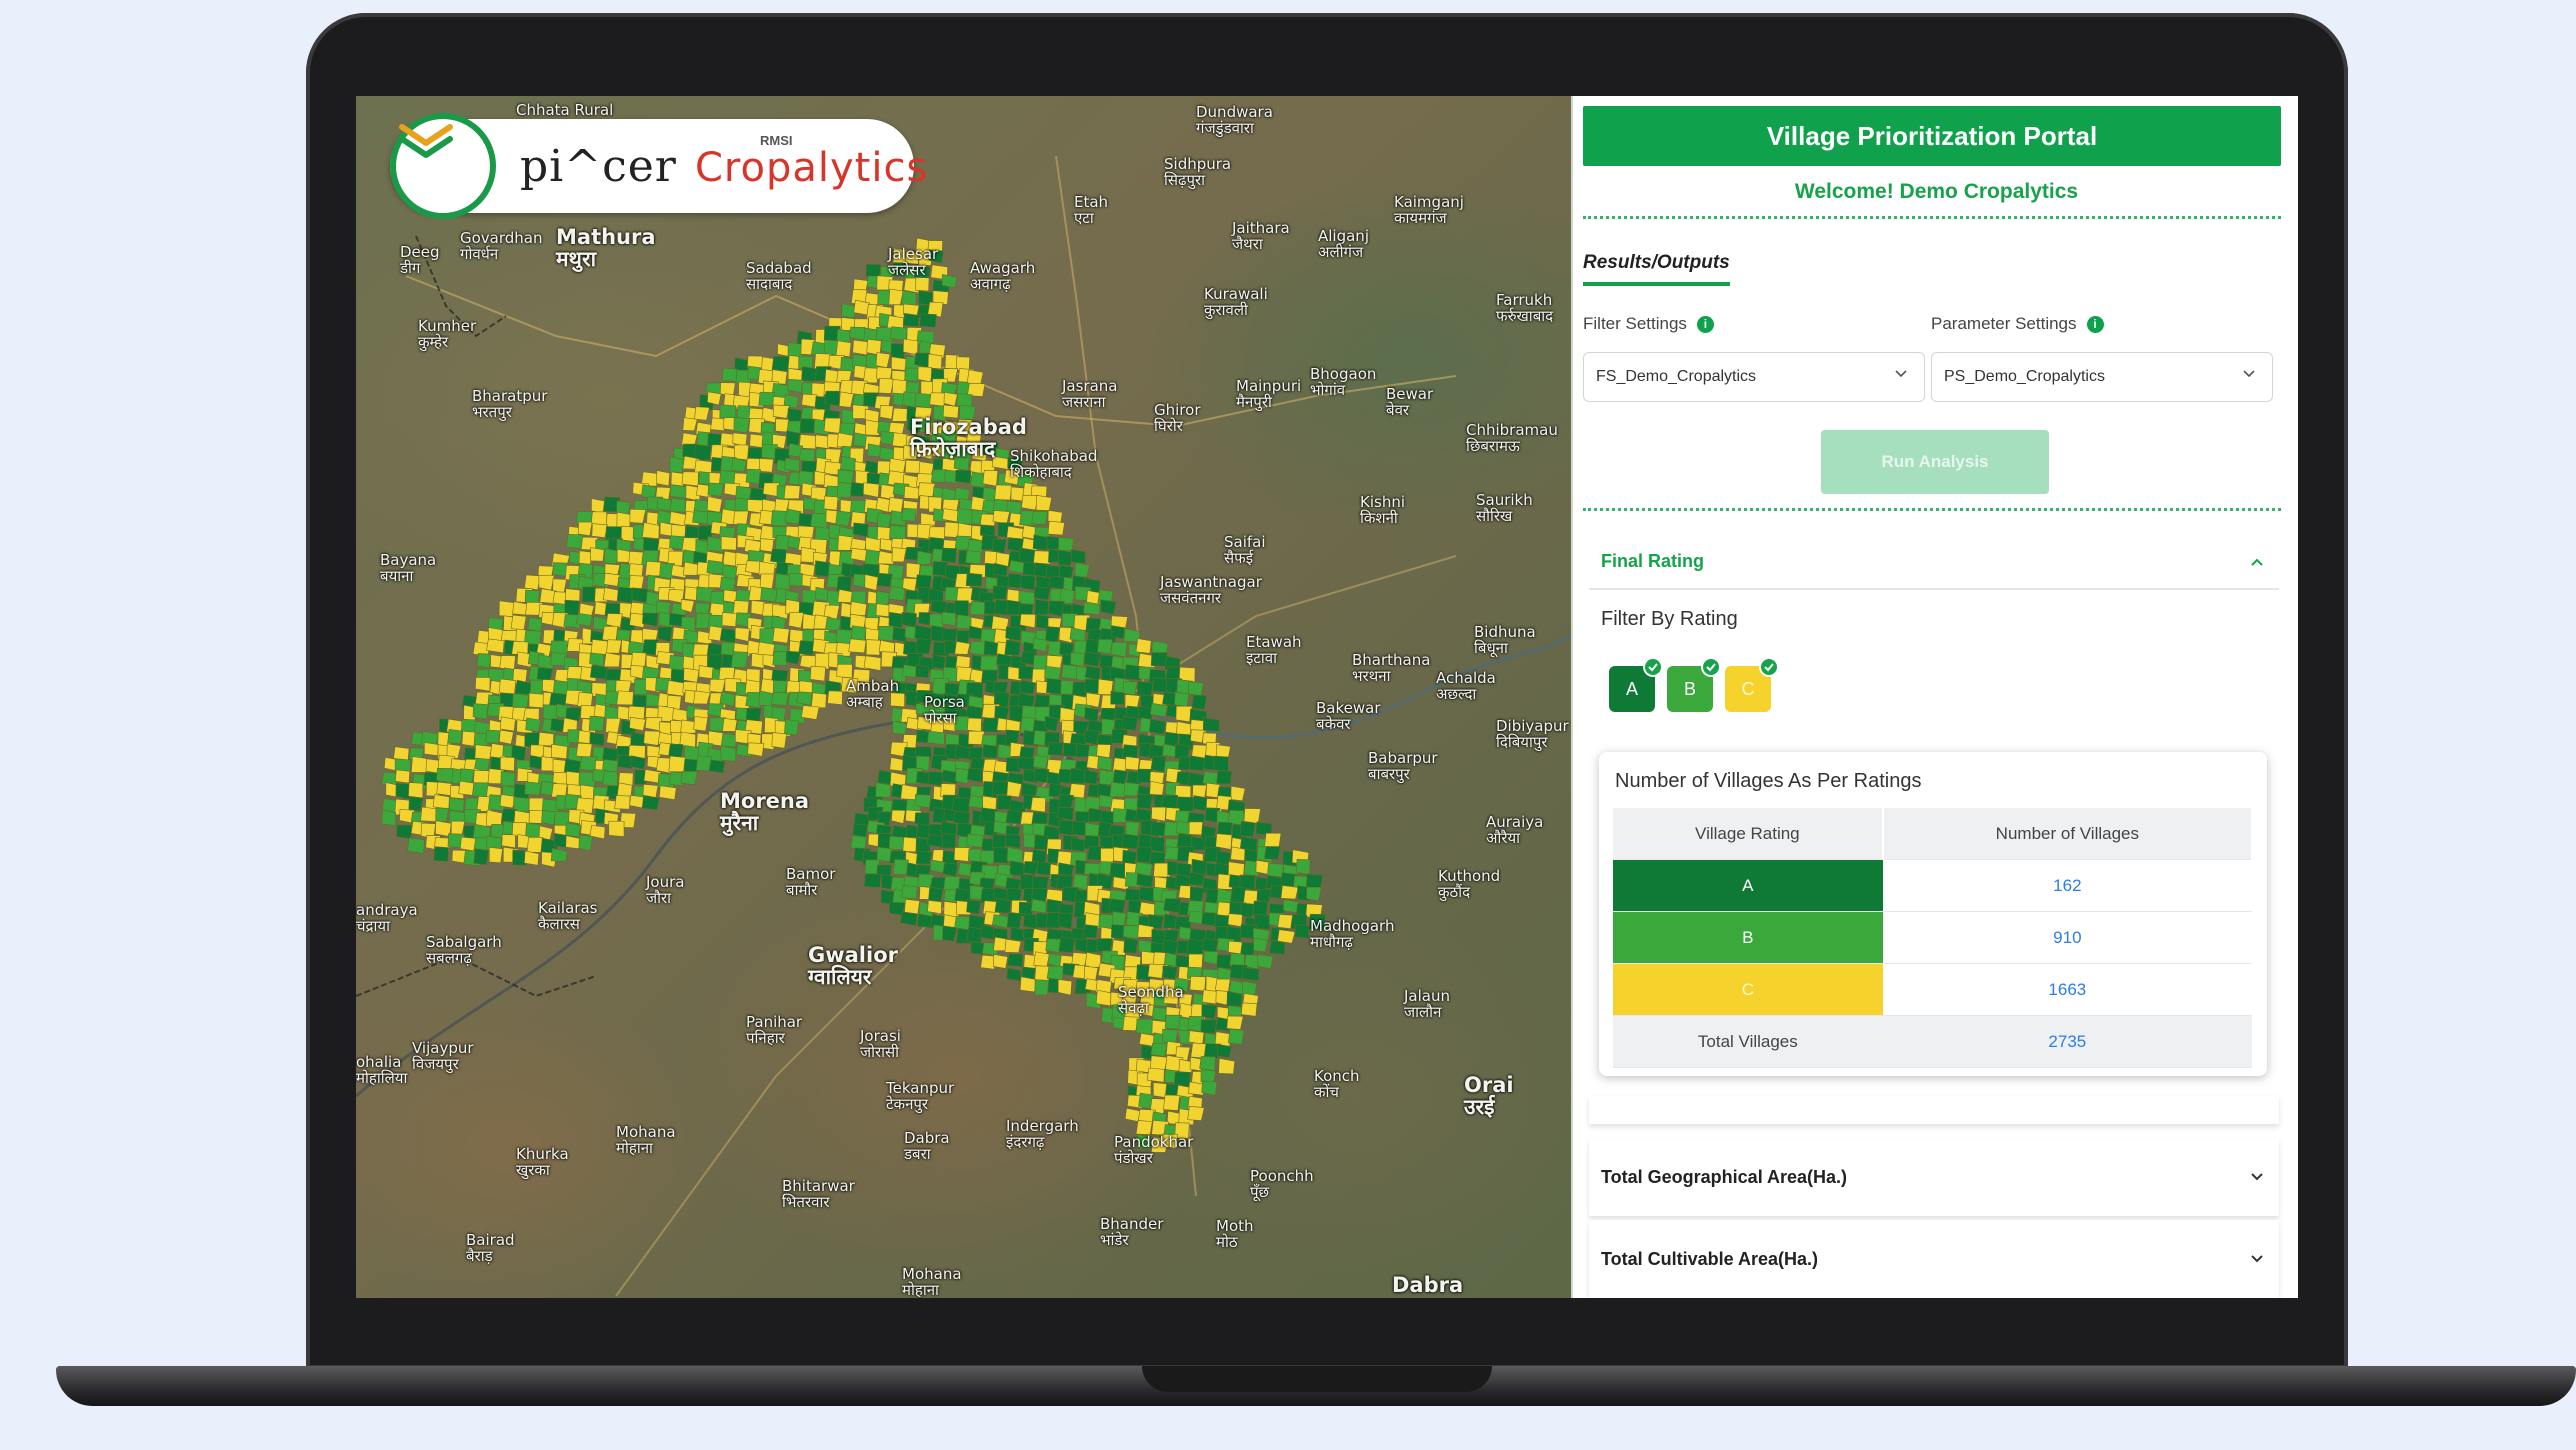 The image size is (2576, 1450). I want to click on info-icon: i, so click(2095, 324).